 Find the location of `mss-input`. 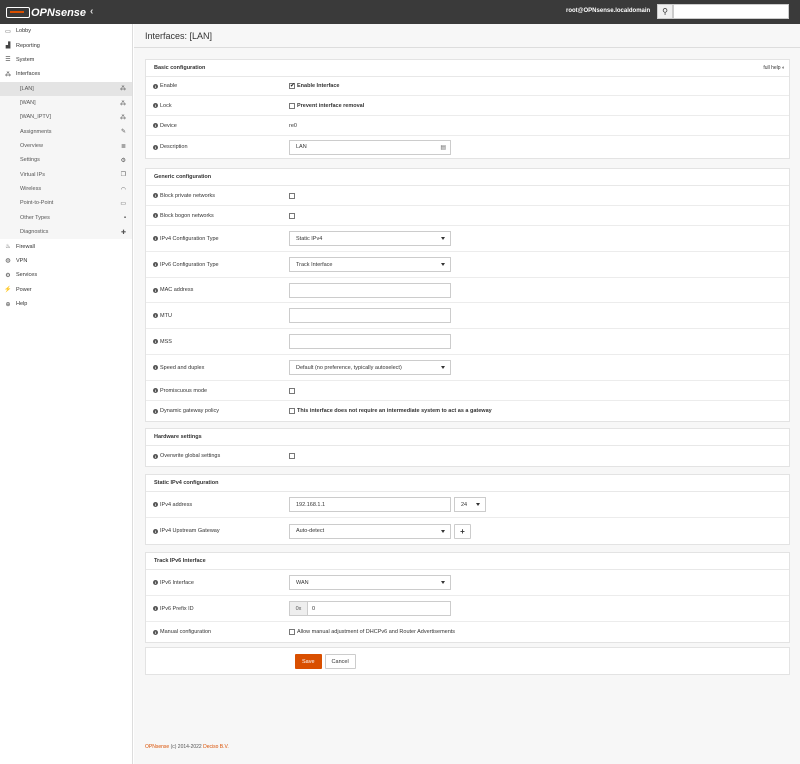

mss-input is located at coordinates (370, 341).